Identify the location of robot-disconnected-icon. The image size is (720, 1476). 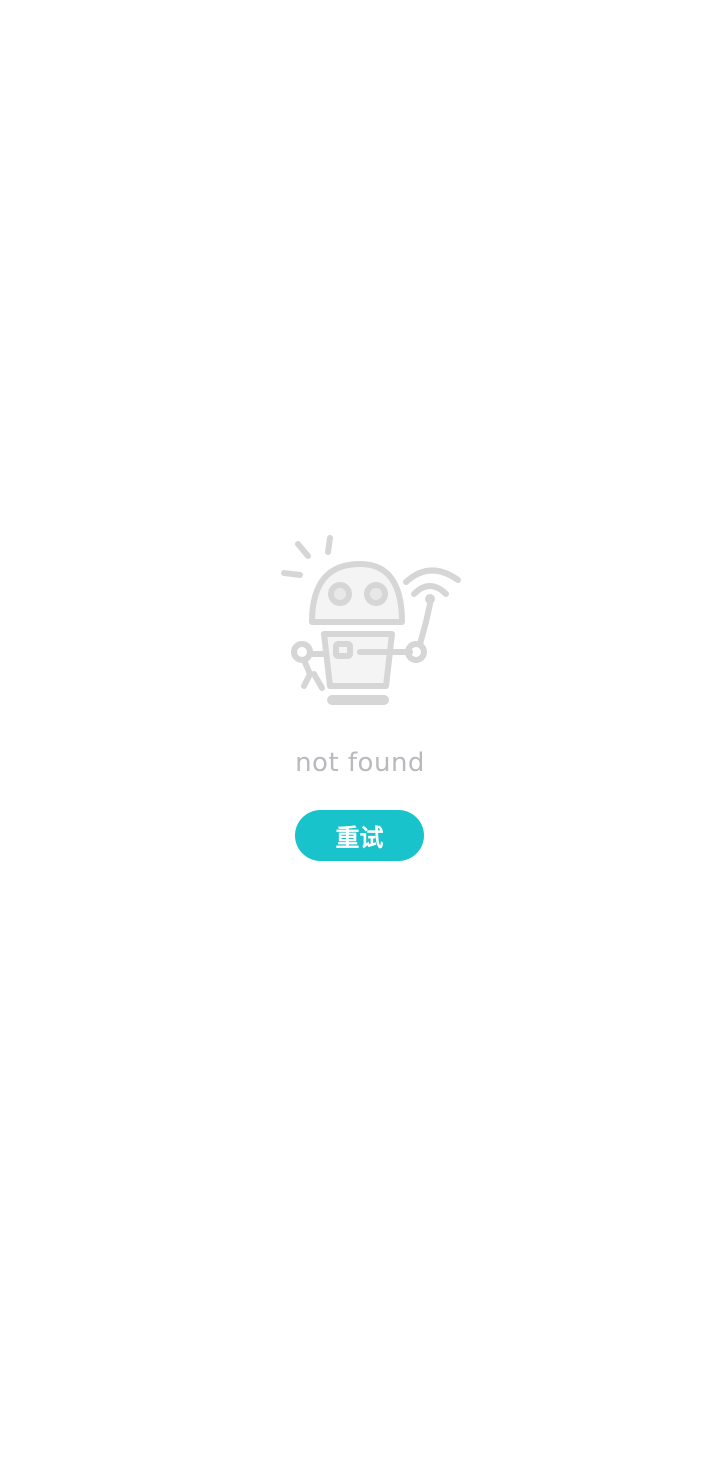
(371, 620).